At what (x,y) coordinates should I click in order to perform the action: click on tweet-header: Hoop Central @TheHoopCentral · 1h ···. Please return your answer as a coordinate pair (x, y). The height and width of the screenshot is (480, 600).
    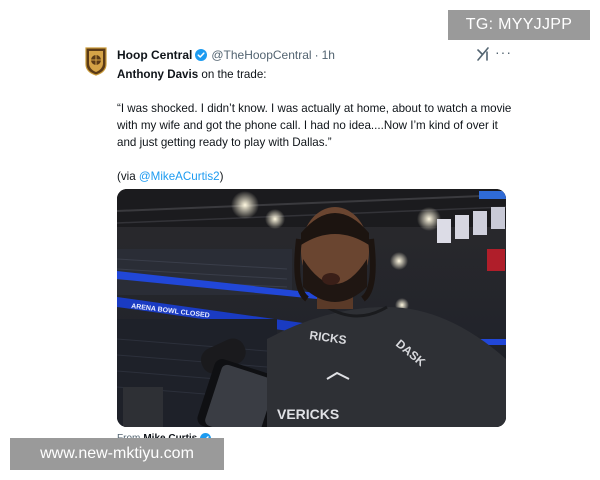
    Looking at the image, I should click on (314, 54).